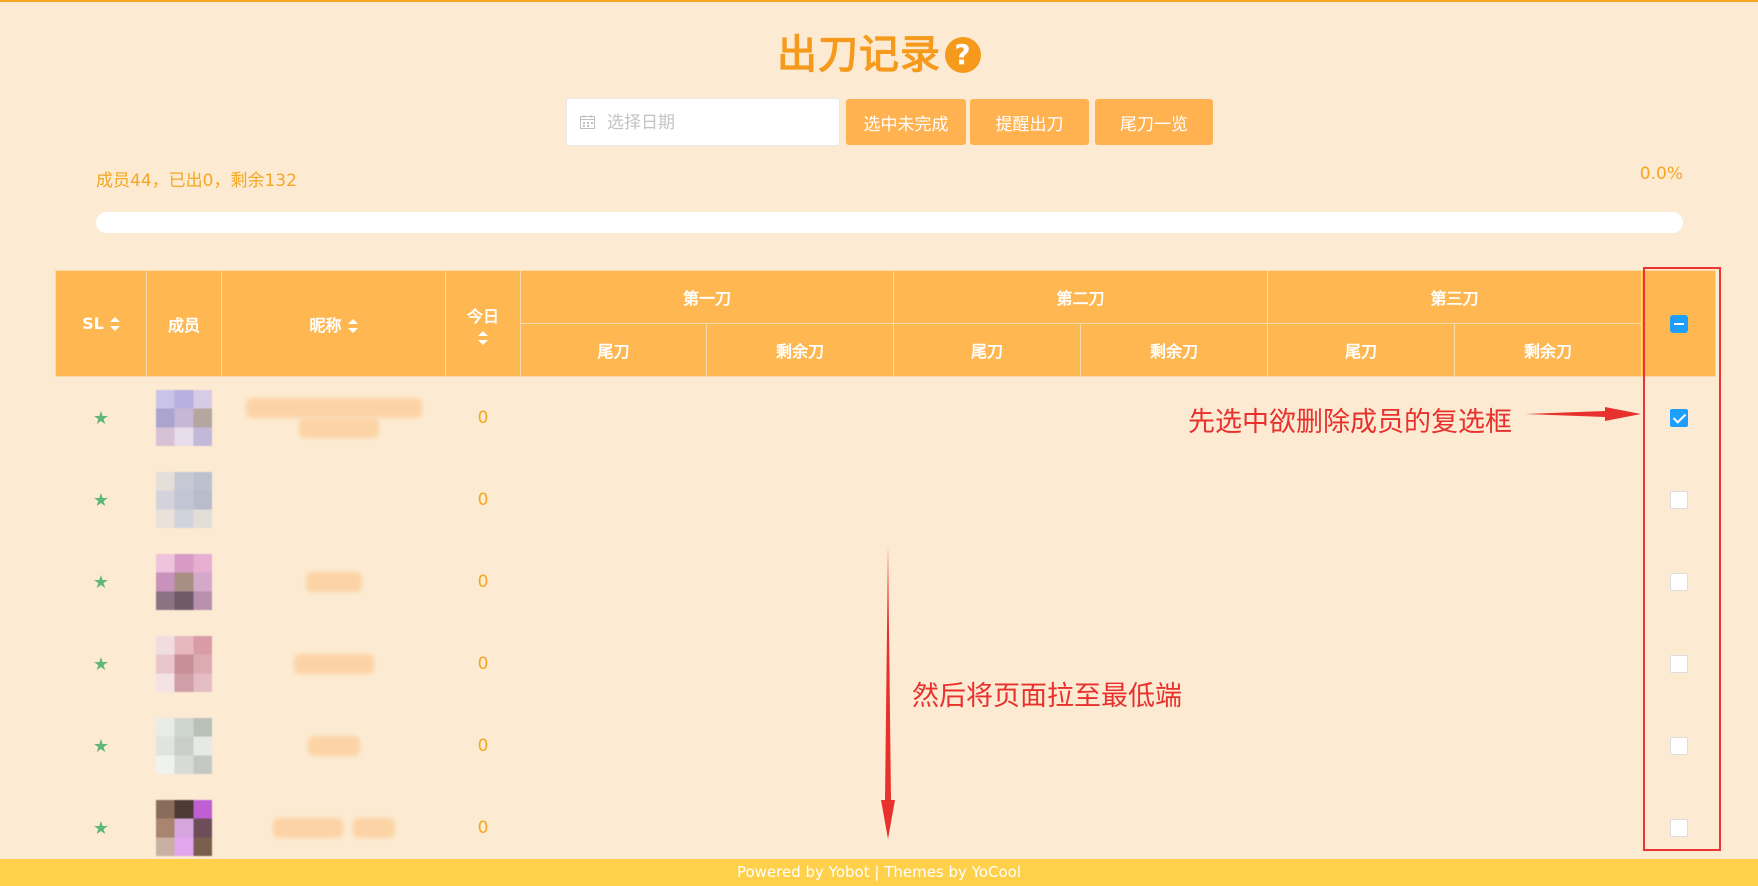 The width and height of the screenshot is (1758, 886). Describe the element at coordinates (707, 297) in the screenshot. I see `header-round-1: 第一刀` at that location.